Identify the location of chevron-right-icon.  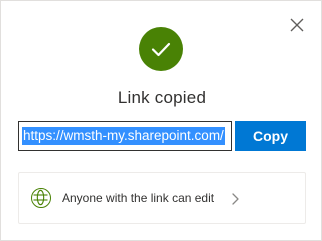
(235, 199).